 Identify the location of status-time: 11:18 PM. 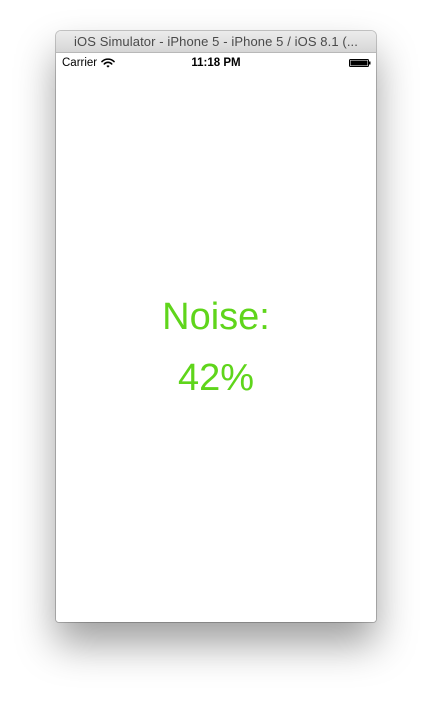
(216, 63).